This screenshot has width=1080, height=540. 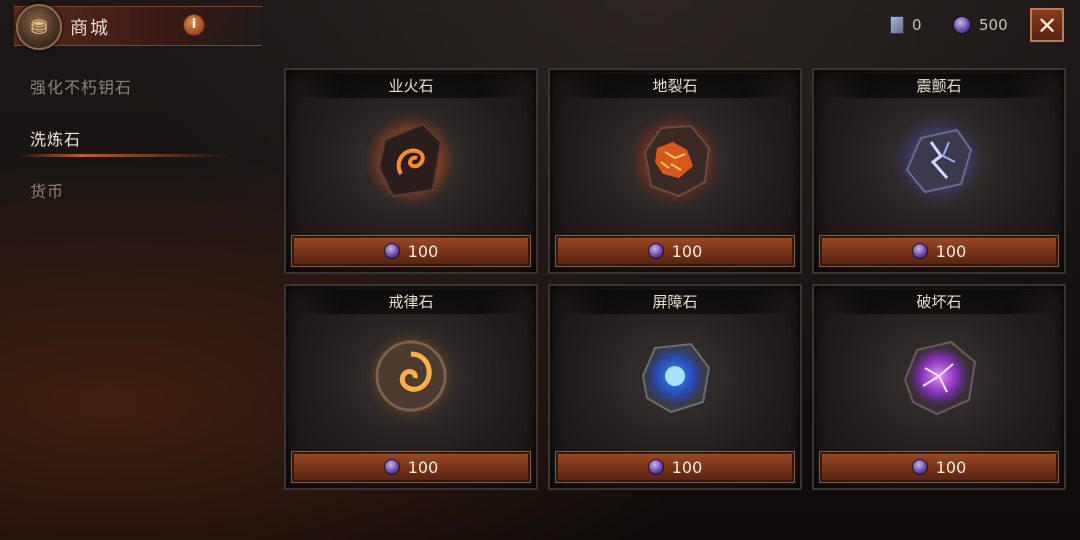 What do you see at coordinates (940, 378) in the screenshot?
I see `destruction-stone-icon` at bounding box center [940, 378].